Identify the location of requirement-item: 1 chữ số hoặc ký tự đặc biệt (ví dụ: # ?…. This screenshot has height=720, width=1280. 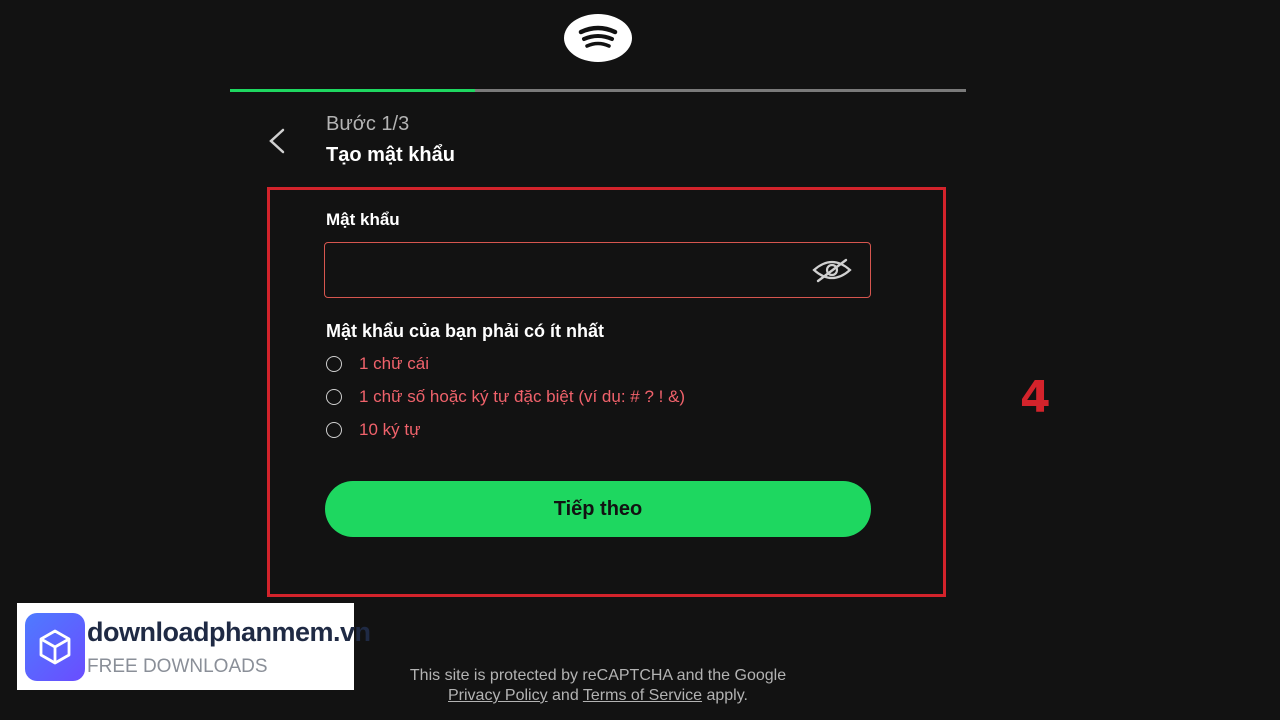
(505, 397).